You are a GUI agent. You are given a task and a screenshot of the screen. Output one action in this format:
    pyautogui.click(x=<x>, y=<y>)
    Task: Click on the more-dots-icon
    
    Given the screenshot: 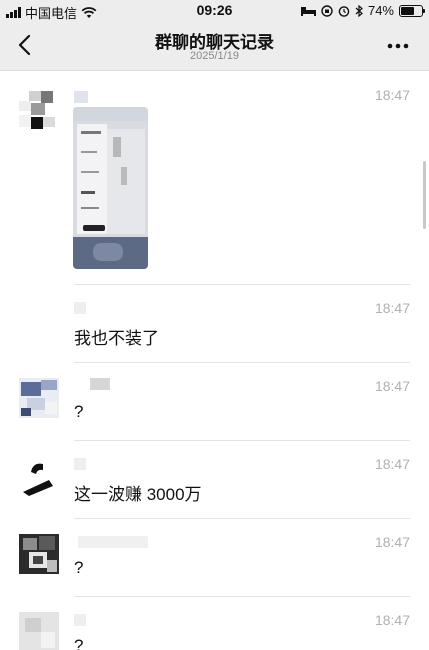 What is the action you would take?
    pyautogui.click(x=398, y=46)
    